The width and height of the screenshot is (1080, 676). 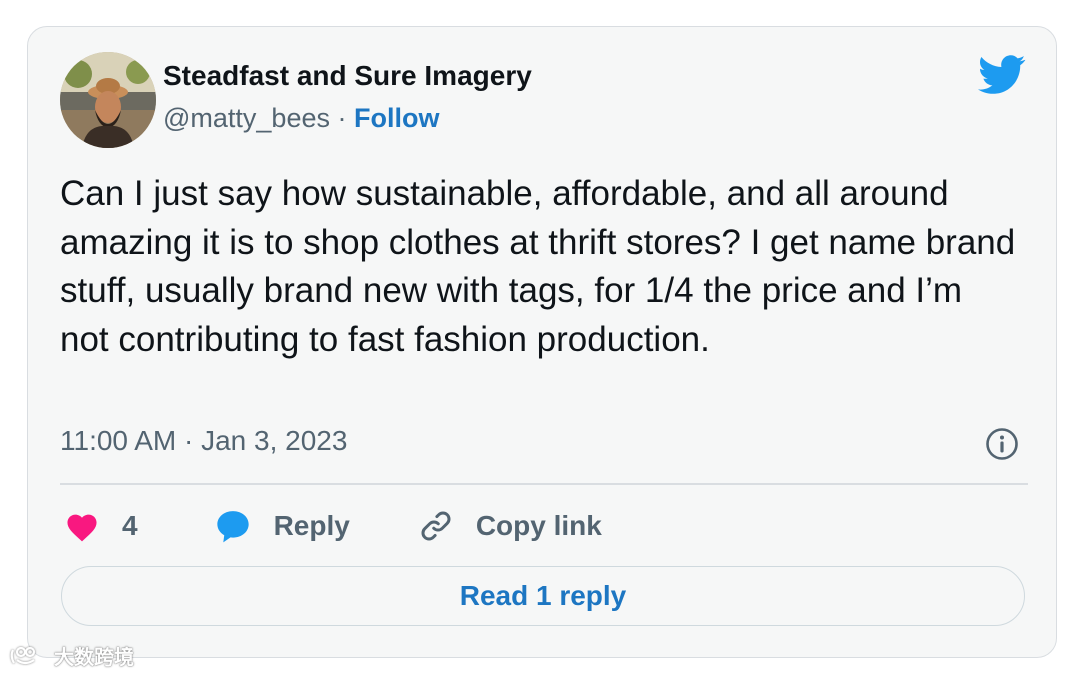 What do you see at coordinates (347, 76) in the screenshot?
I see `author-display-name: Steadfast and Sure Imagery` at bounding box center [347, 76].